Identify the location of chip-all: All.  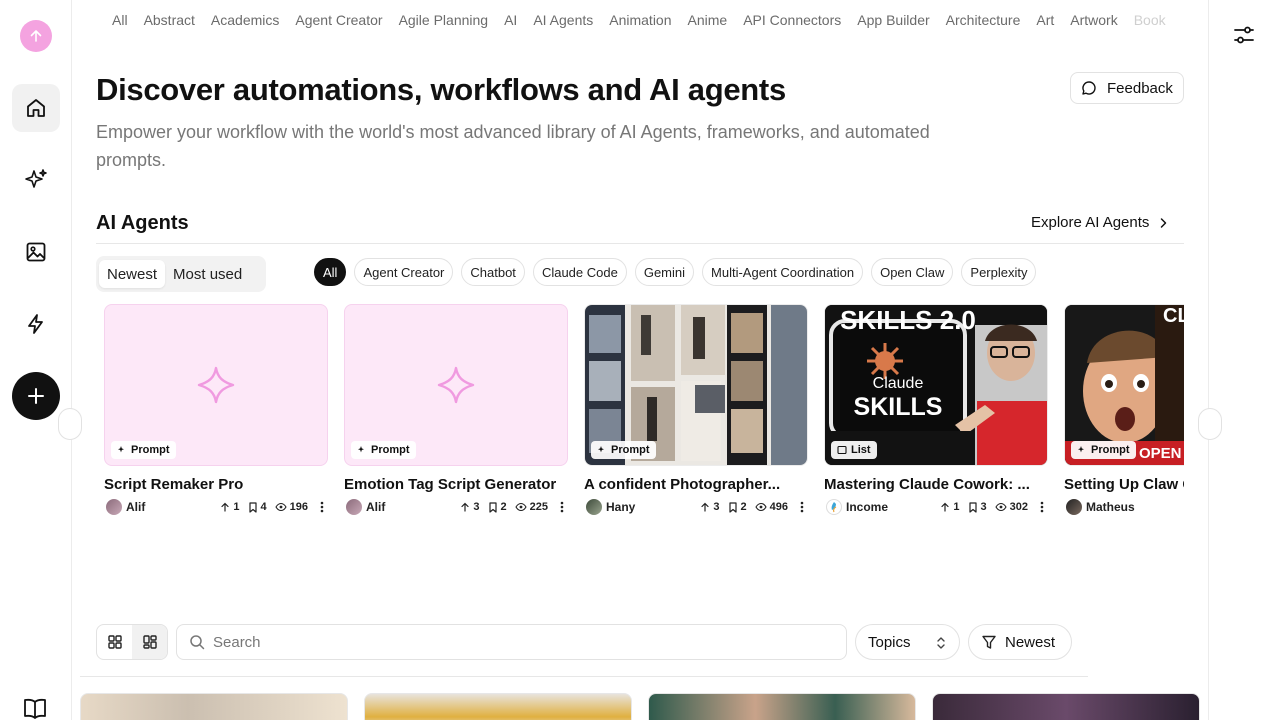
(330, 272).